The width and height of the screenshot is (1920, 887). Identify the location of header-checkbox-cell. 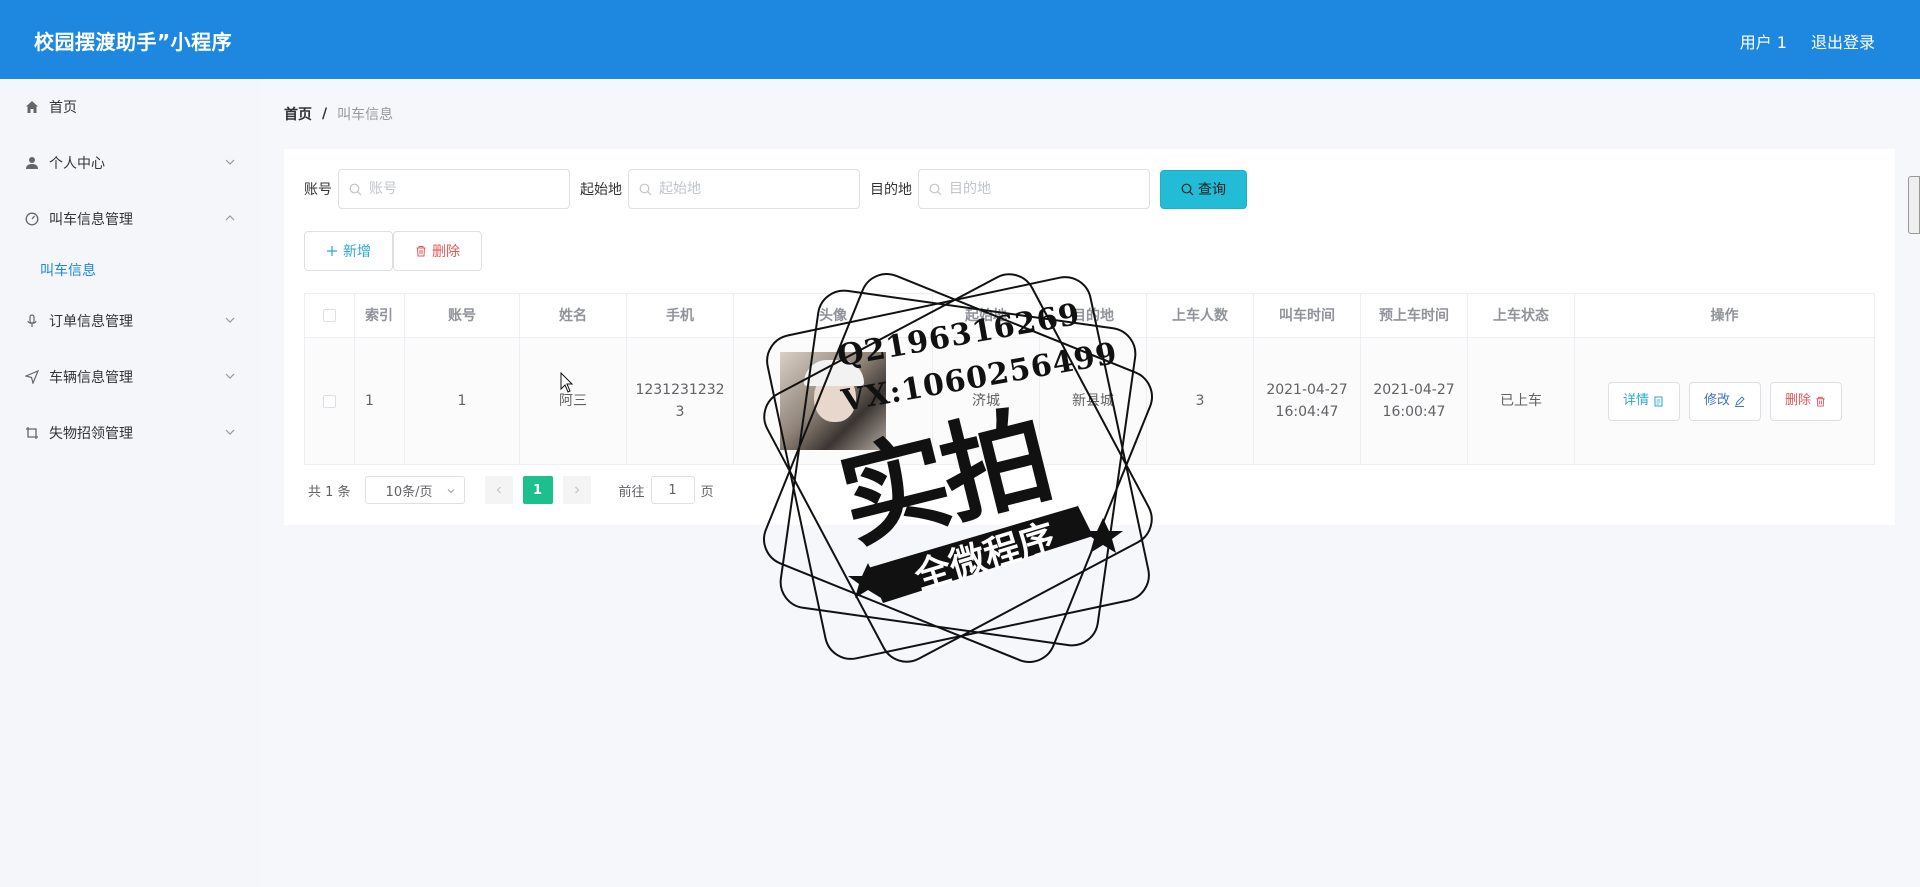
(330, 315).